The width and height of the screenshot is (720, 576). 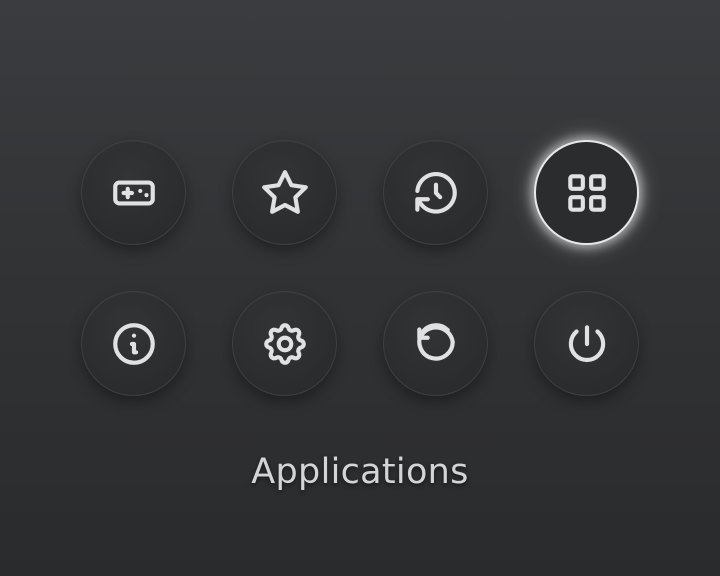 I want to click on favorites-button, so click(x=284, y=192).